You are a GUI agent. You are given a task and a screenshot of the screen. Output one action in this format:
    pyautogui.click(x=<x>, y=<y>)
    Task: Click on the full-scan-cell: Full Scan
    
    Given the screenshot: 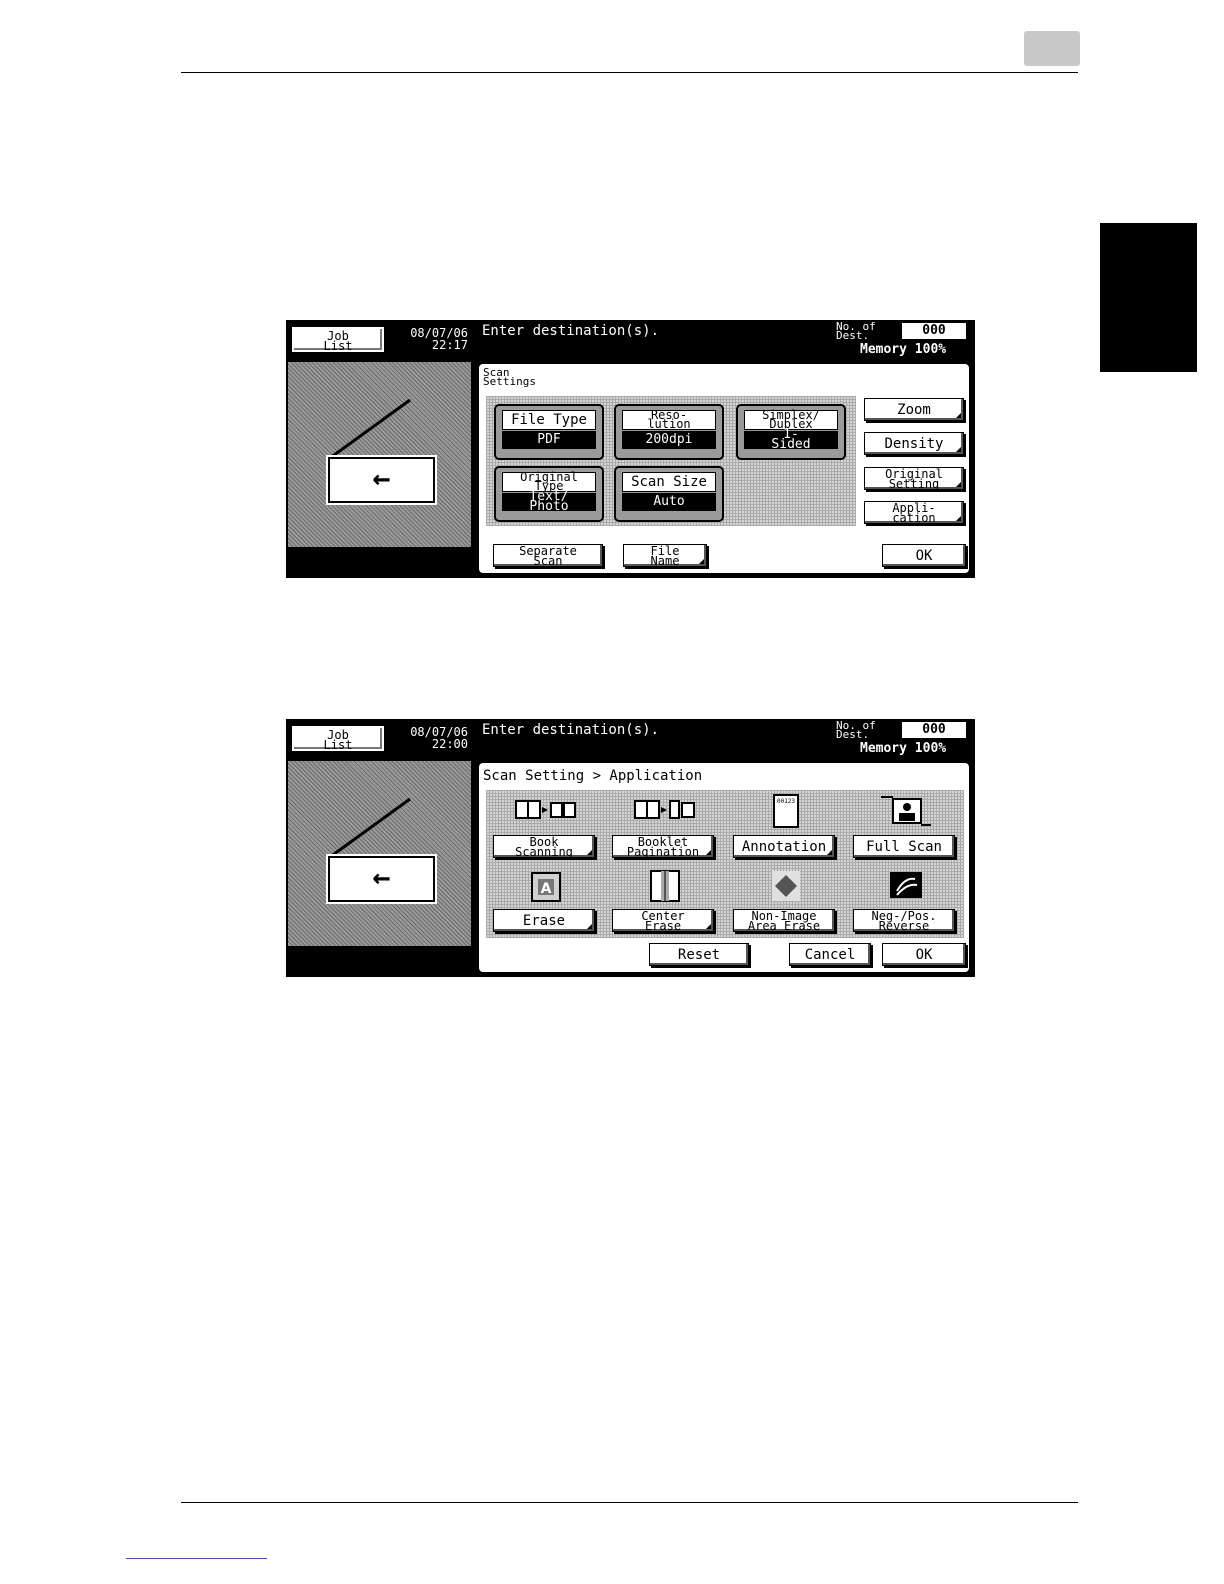 What is the action you would take?
    pyautogui.click(x=906, y=827)
    